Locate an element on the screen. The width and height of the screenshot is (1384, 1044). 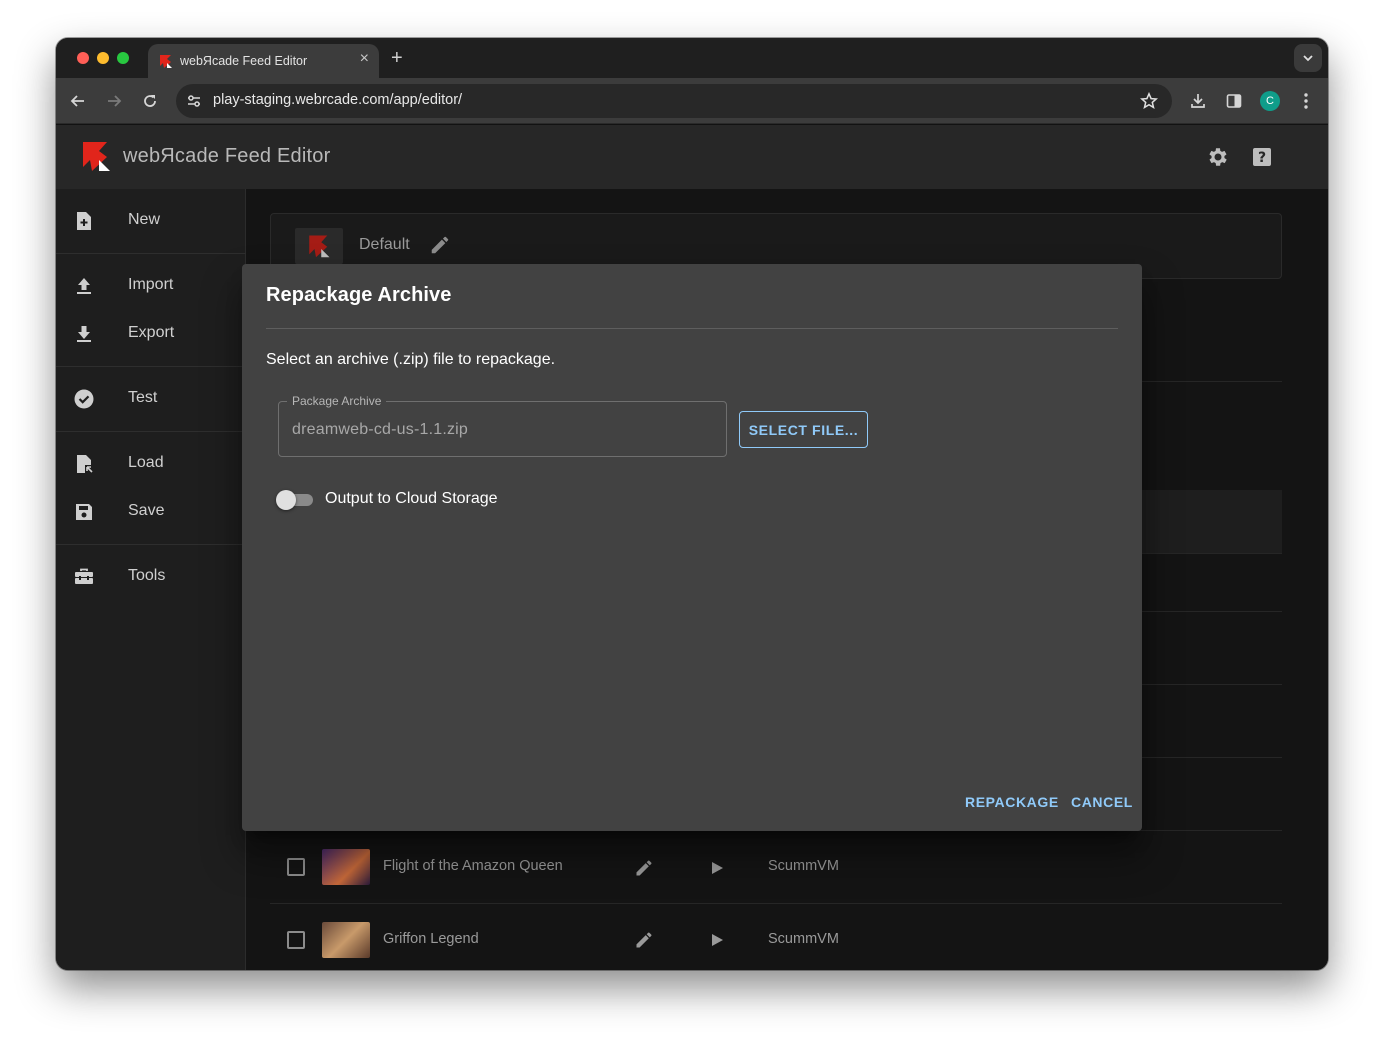
side-panel-icon is located at coordinates (1234, 101).